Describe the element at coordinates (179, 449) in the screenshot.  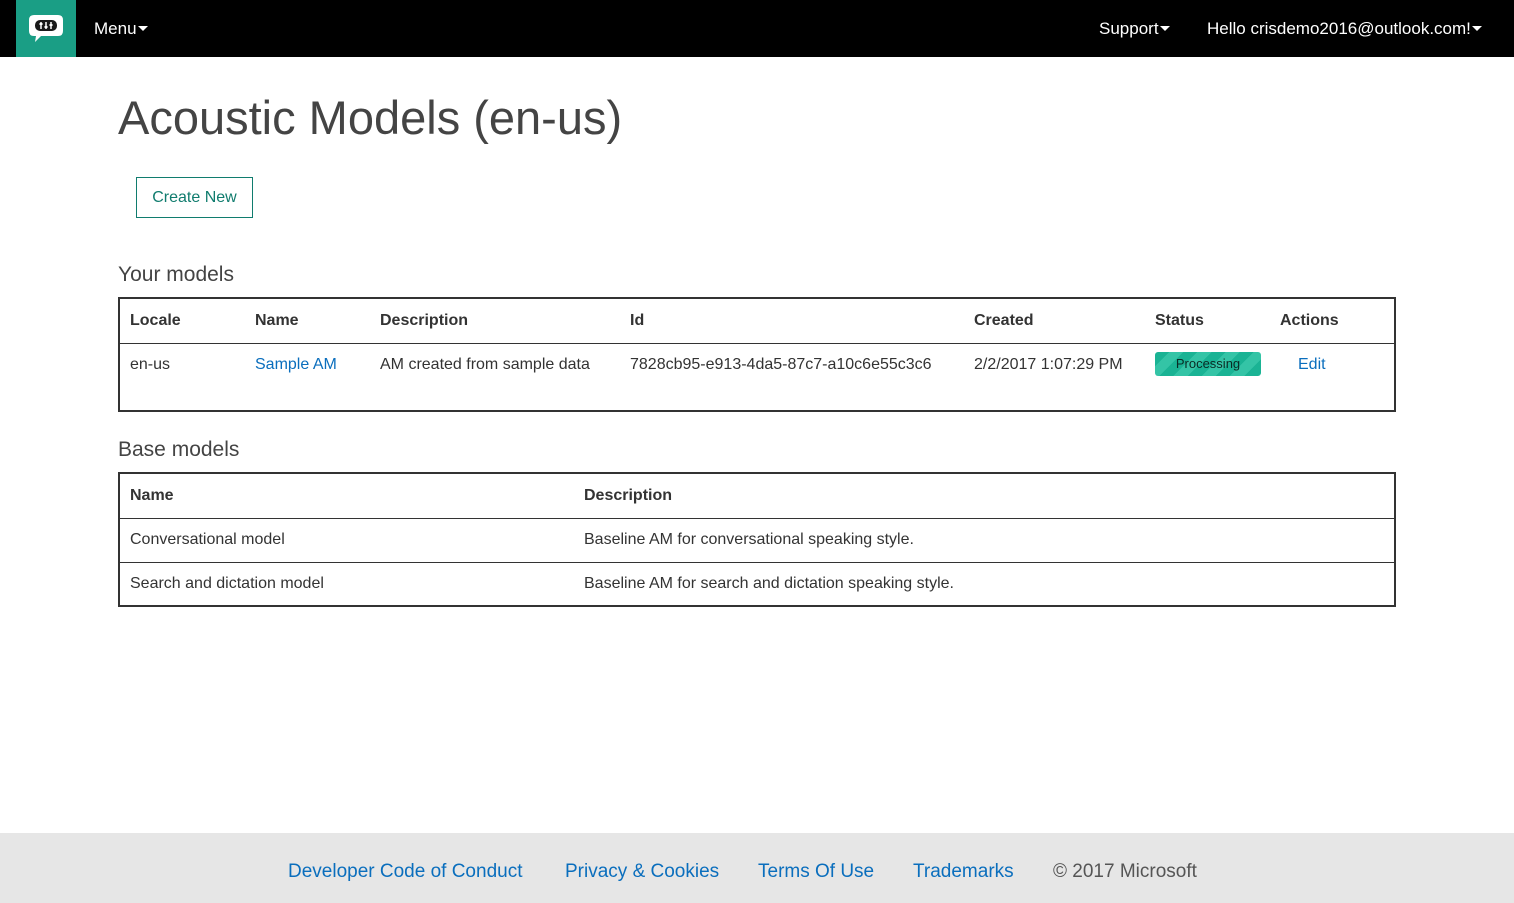
I see `base-models-heading: Base models` at that location.